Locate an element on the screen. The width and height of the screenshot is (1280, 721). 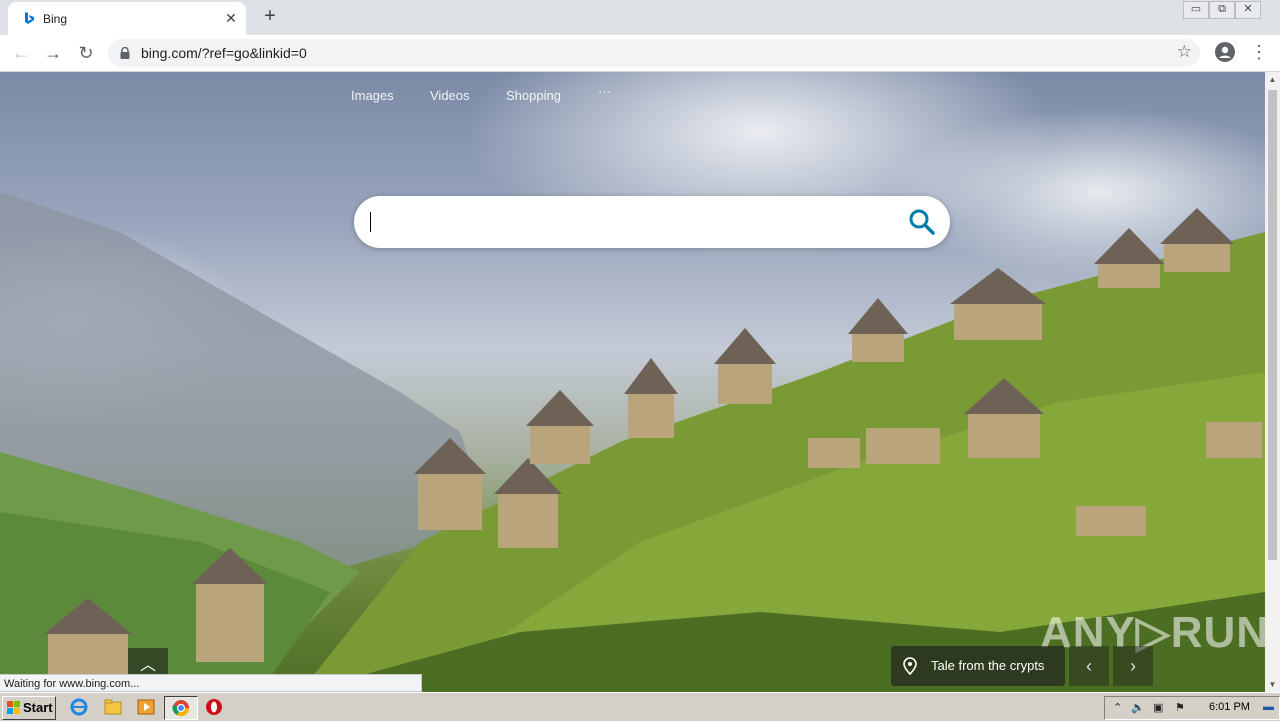
close-window-button: ✕ is located at coordinates (1248, 10).